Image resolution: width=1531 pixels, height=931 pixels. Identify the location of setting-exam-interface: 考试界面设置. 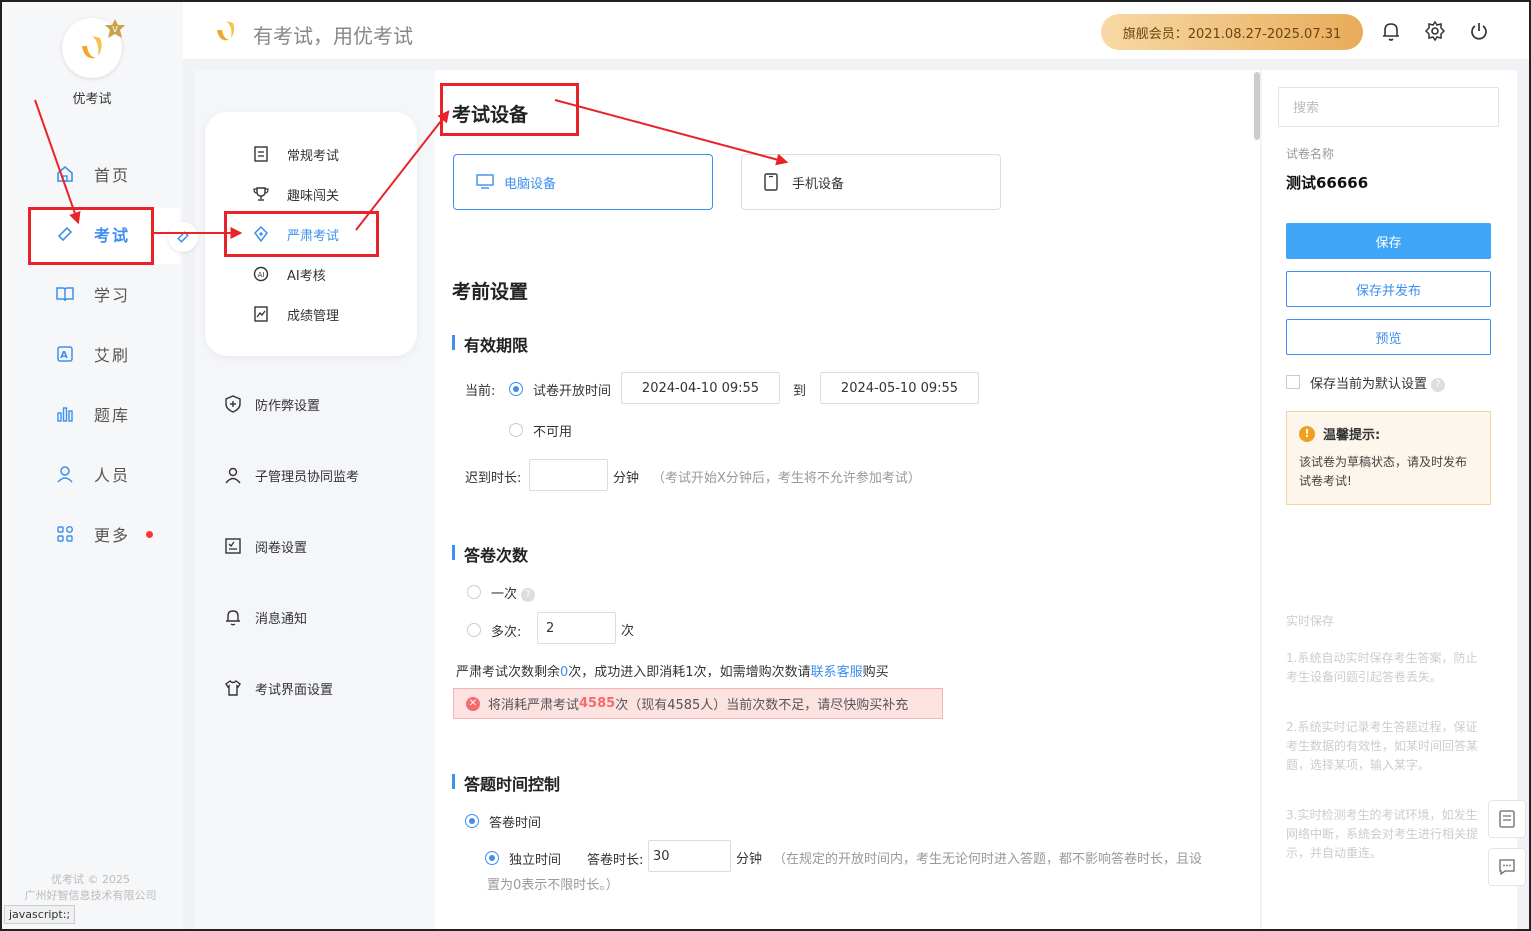
(278, 688).